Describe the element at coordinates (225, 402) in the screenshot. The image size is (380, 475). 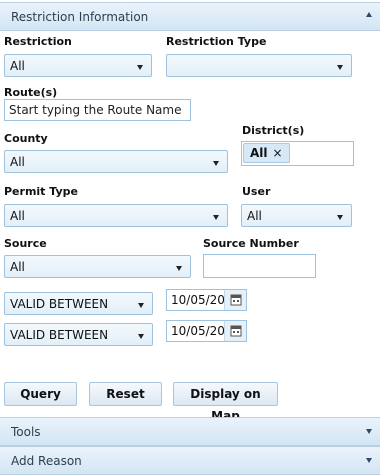
I see `display-on-map-button: Display on Map` at that location.